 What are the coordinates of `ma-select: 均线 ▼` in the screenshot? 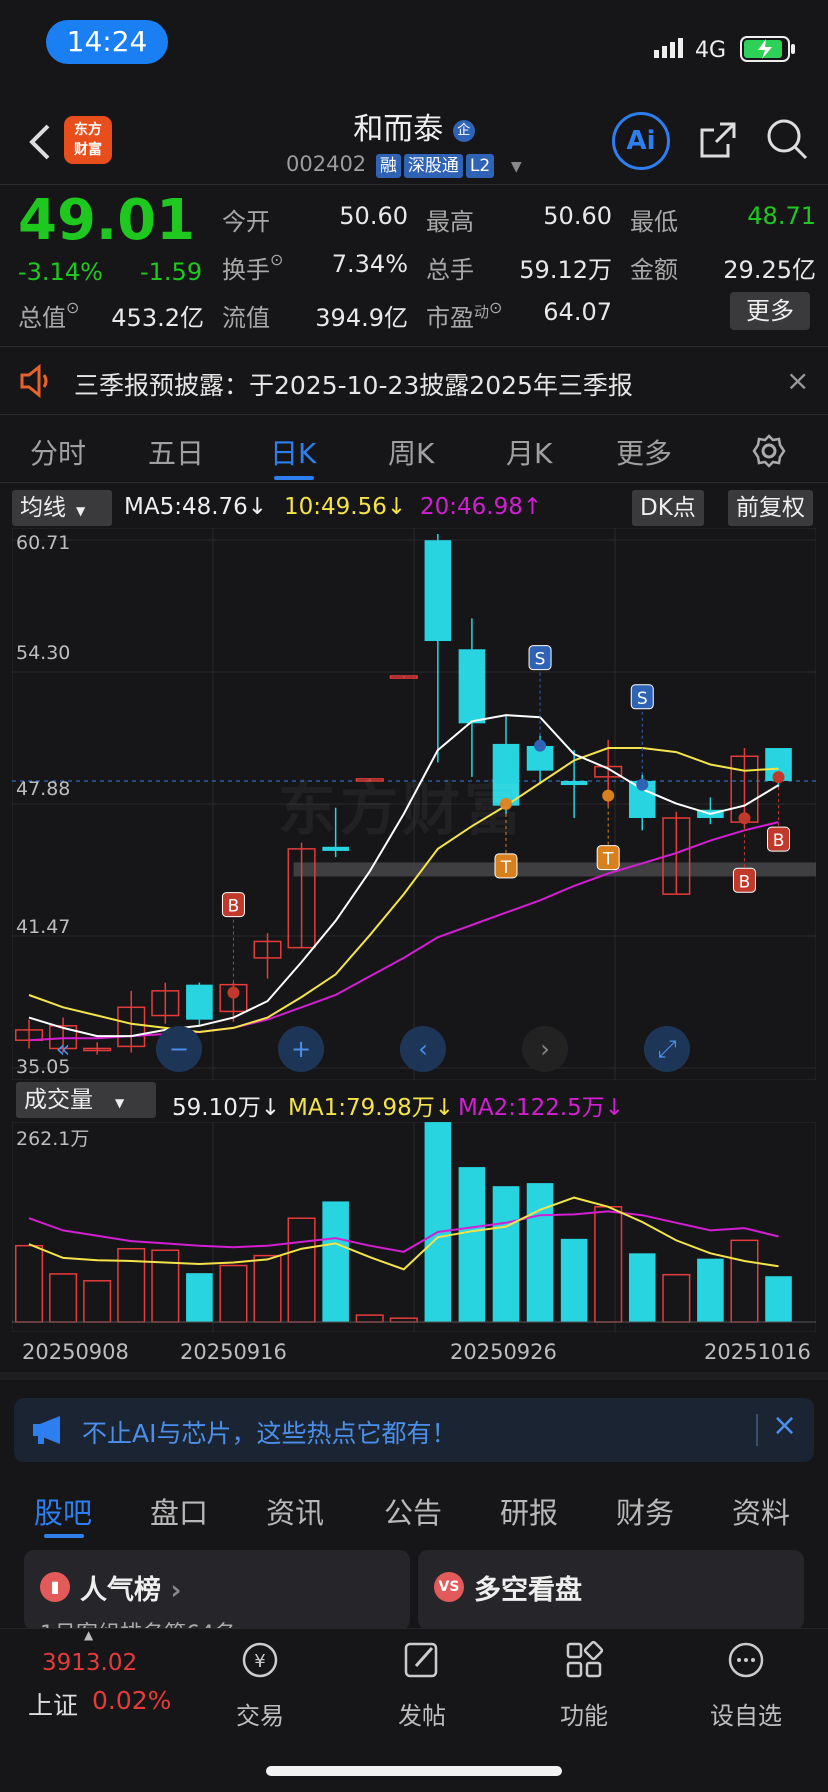 It's located at (62, 508).